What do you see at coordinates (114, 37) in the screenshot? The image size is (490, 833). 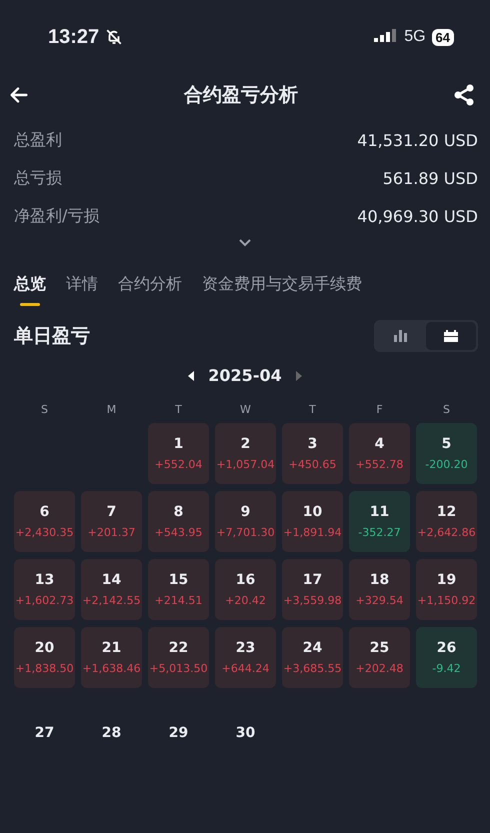 I see `bell-muted-icon` at bounding box center [114, 37].